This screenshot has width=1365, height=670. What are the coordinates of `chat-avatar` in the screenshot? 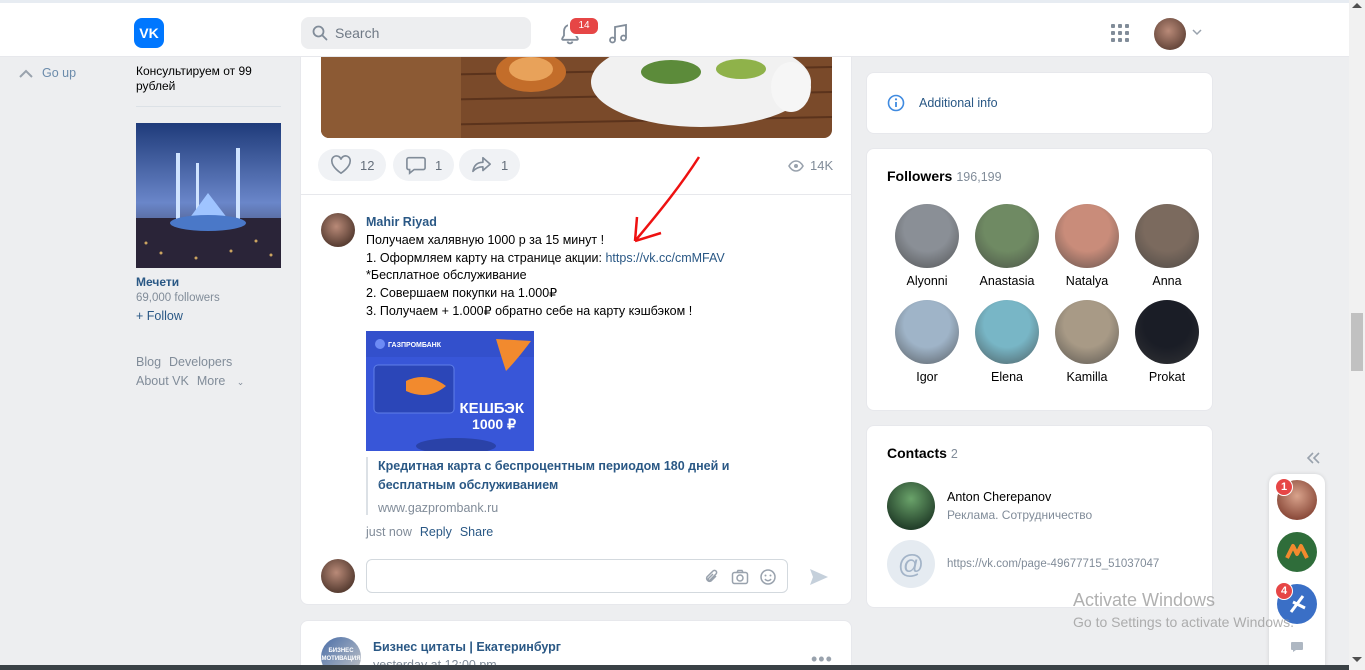 It's located at (1297, 552).